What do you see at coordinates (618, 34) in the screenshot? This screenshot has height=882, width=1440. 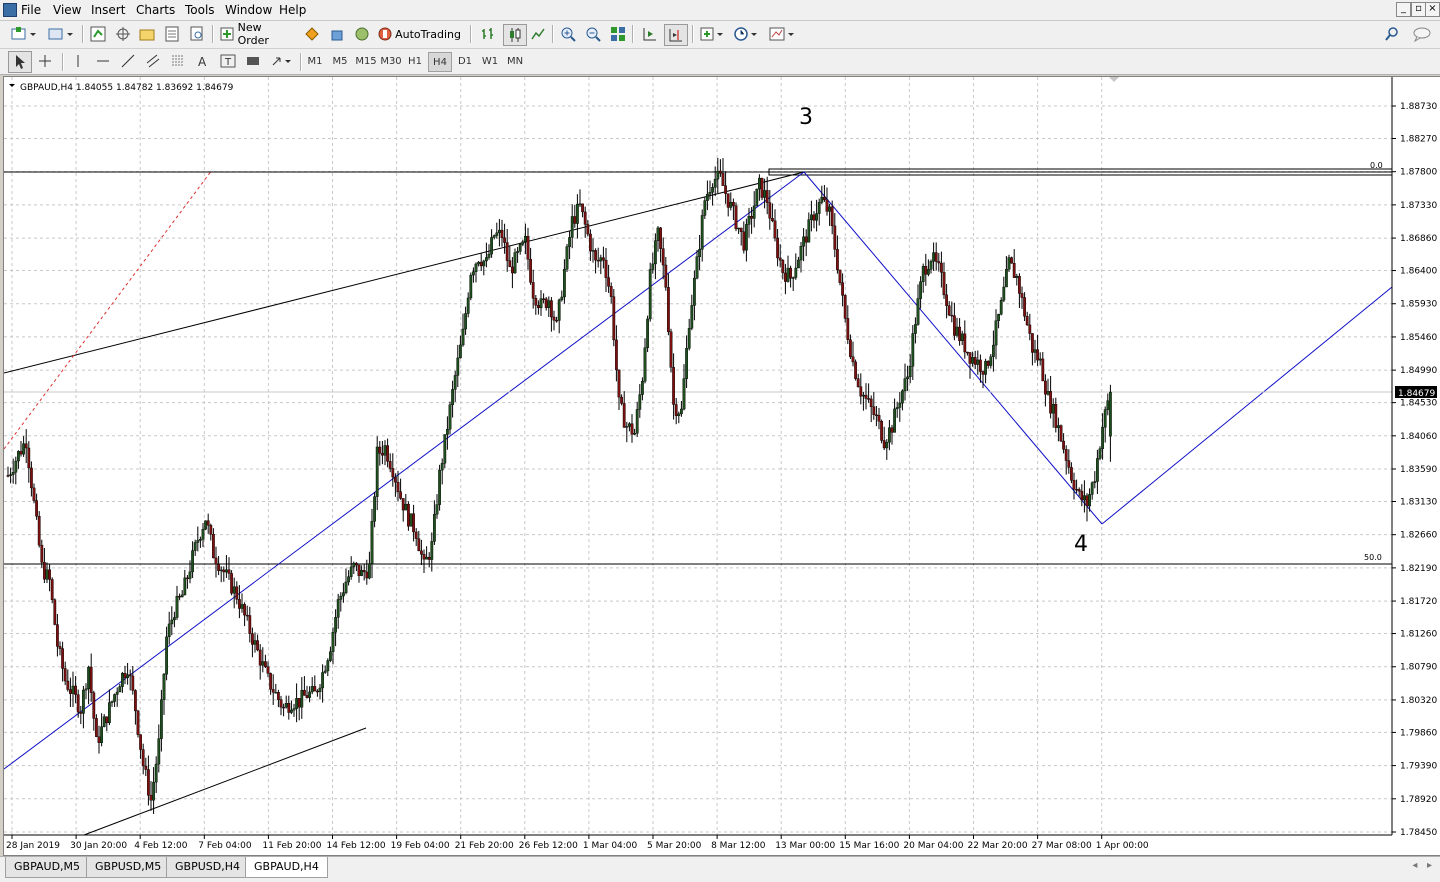 I see `tile-windows-button` at bounding box center [618, 34].